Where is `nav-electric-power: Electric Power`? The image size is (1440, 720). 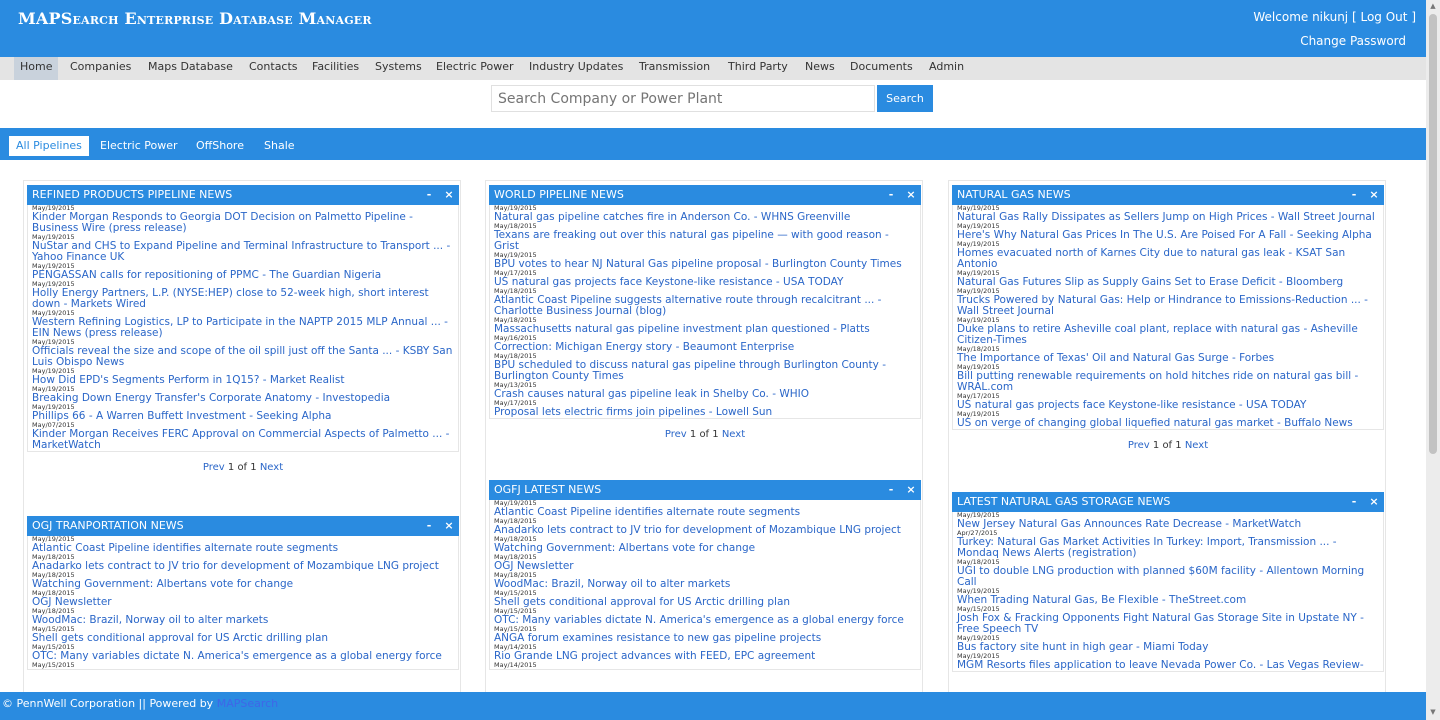 nav-electric-power: Electric Power is located at coordinates (475, 68).